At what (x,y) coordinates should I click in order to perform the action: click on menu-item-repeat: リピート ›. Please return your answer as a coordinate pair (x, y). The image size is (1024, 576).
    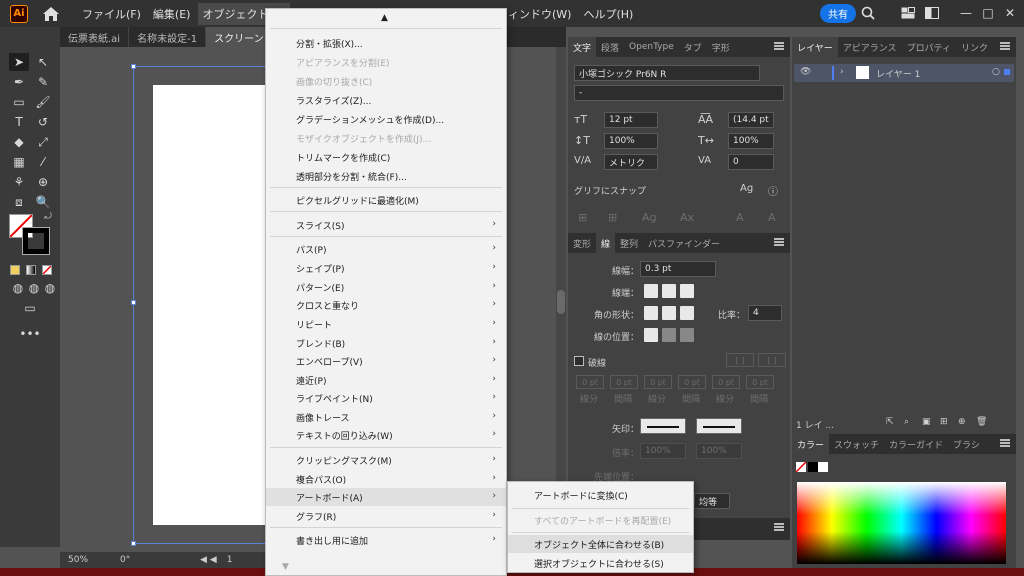
    Looking at the image, I should click on (386, 324).